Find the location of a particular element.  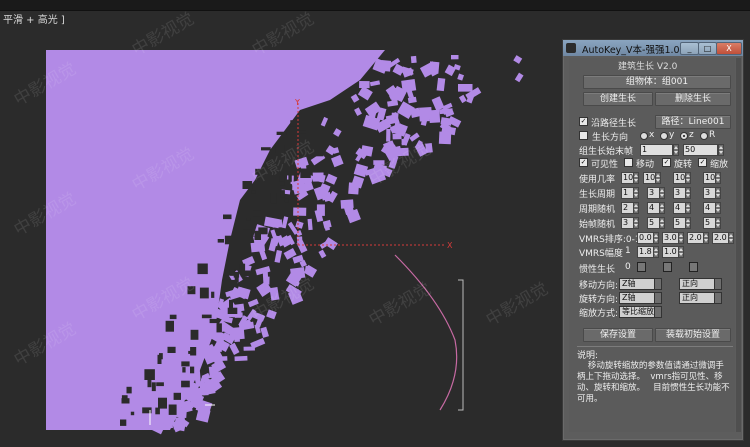

period-move-spinner is located at coordinates (662, 193).